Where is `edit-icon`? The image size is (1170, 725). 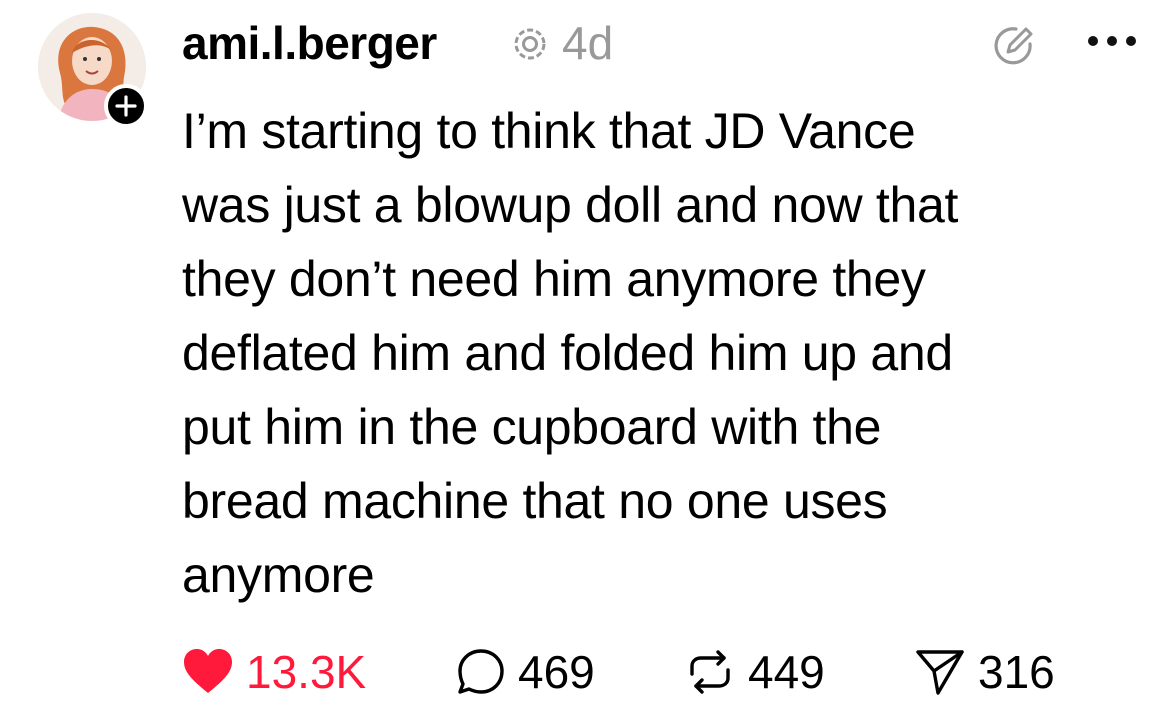 edit-icon is located at coordinates (1014, 46).